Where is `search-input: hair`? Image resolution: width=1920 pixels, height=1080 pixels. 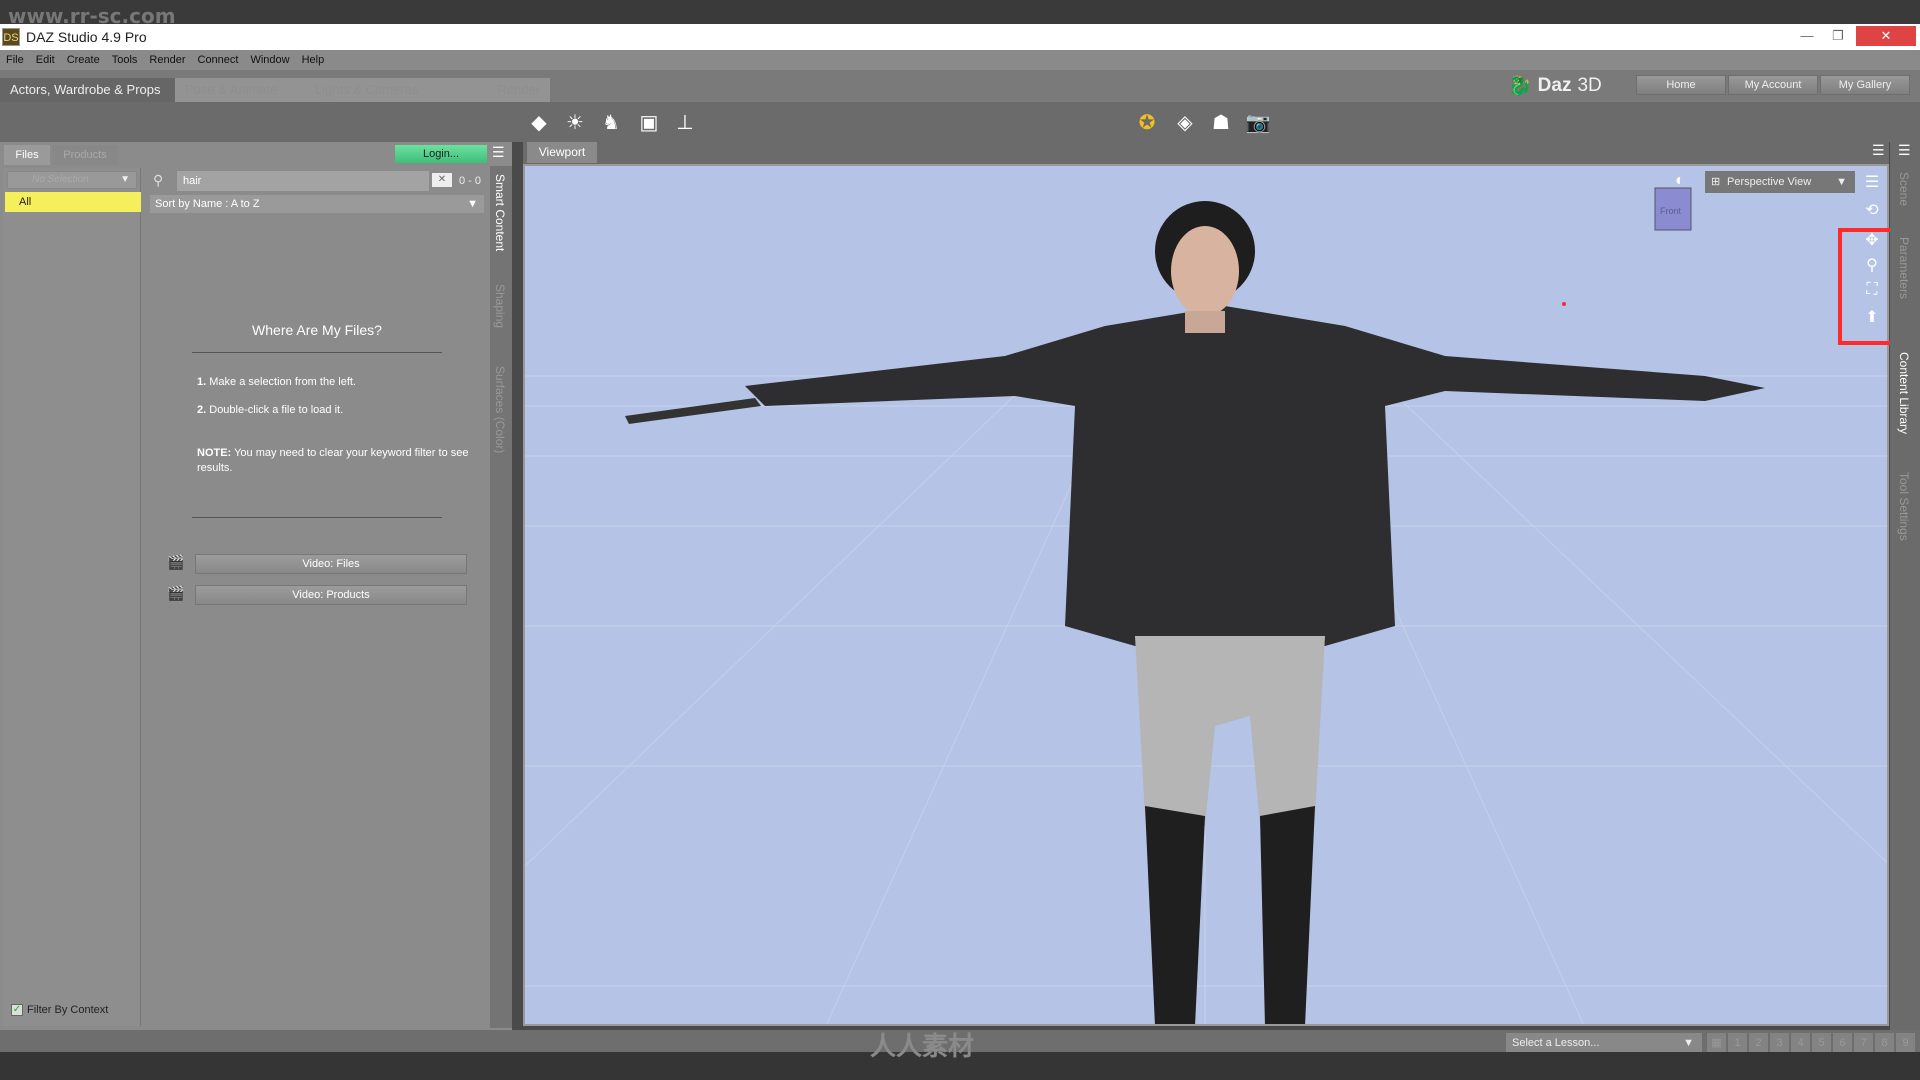
search-input: hair is located at coordinates (303, 181).